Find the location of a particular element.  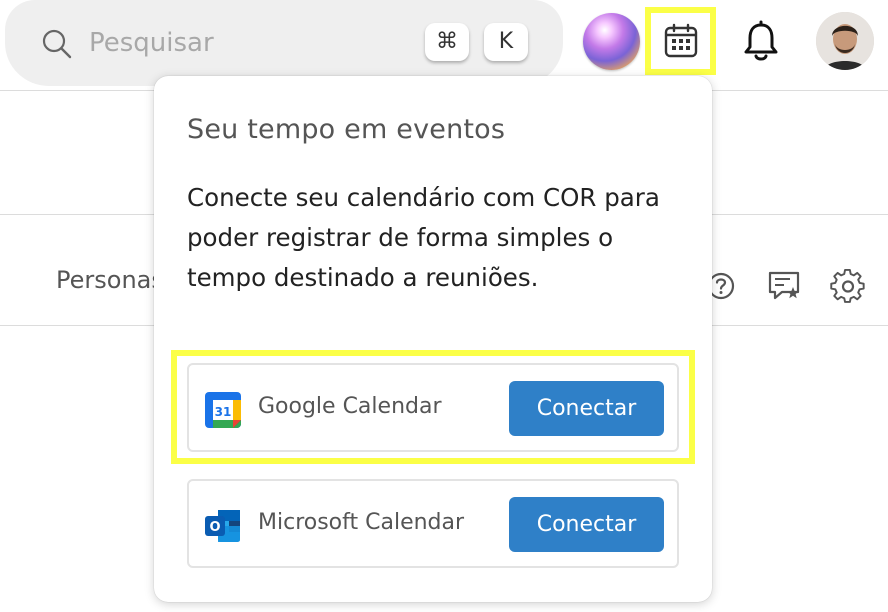

shortcut-command-key: ⌘ is located at coordinates (447, 42).